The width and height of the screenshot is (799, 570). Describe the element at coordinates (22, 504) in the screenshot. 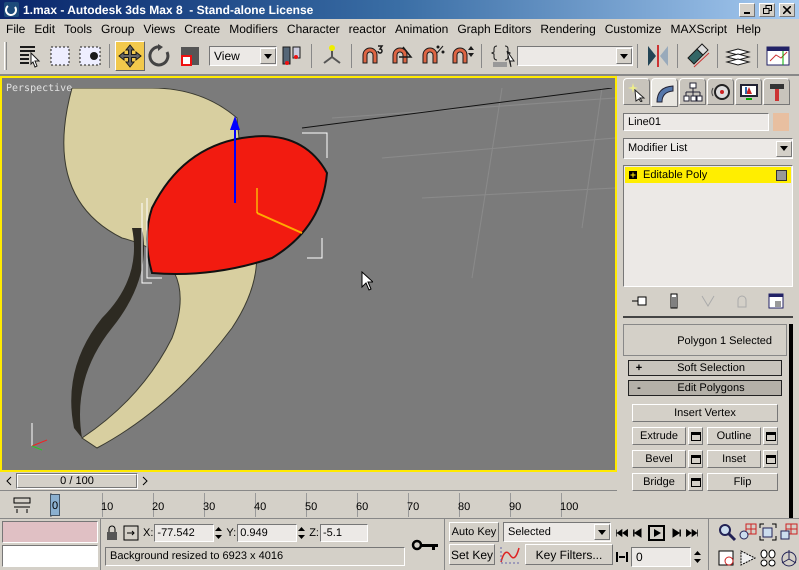

I see `curve-editor-mini-icon` at that location.